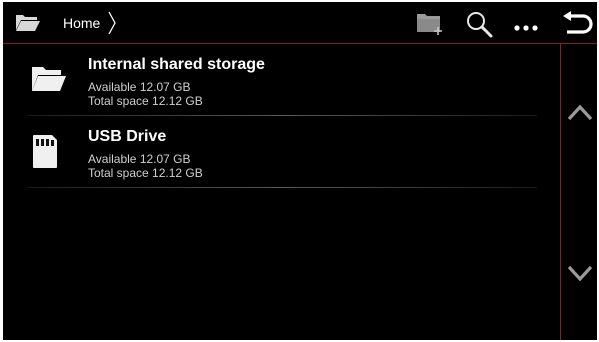  I want to click on storage-name: Internal shared storage, so click(176, 64).